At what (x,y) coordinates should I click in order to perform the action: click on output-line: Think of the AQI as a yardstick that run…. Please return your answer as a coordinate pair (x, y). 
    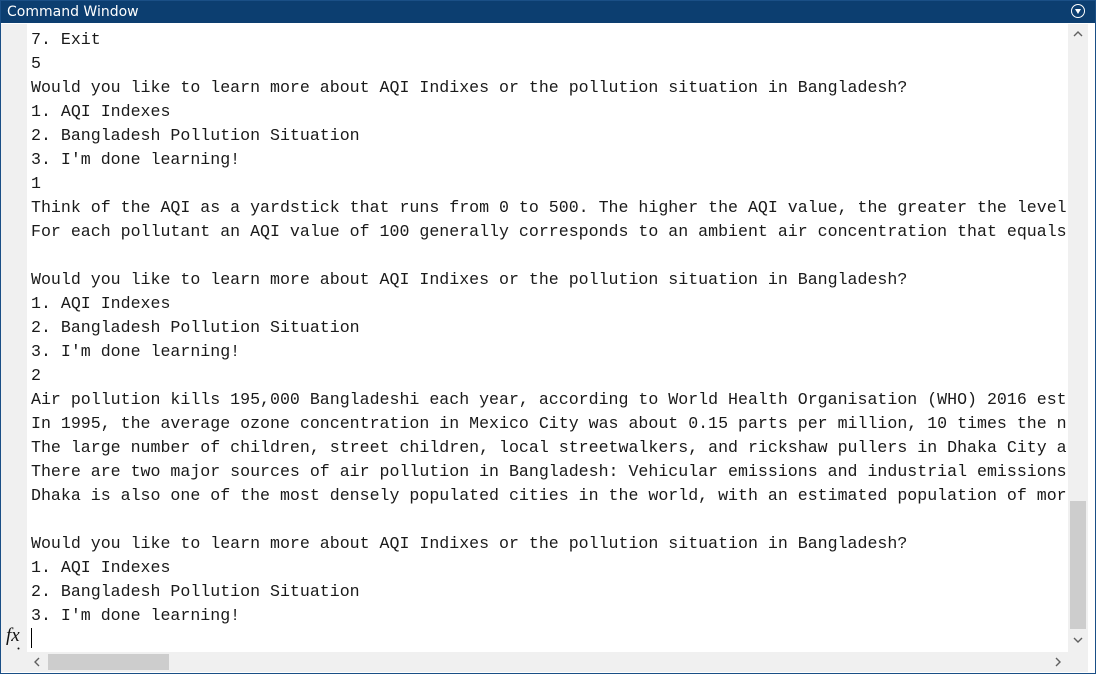
    Looking at the image, I should click on (549, 207).